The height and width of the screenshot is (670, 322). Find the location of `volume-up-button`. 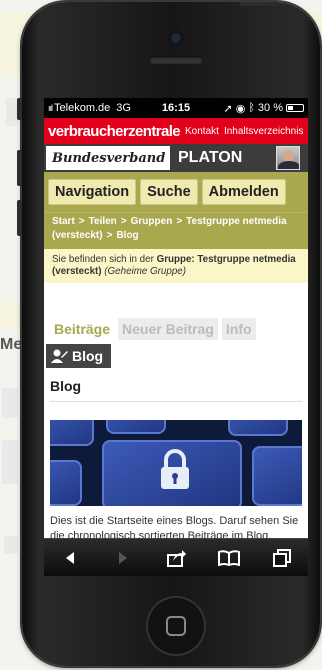

volume-up-button is located at coordinates (19, 168).